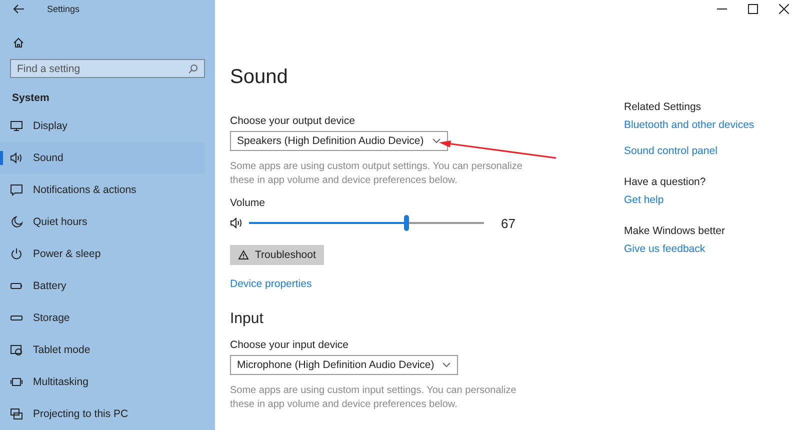  Describe the element at coordinates (16, 190) in the screenshot. I see `message-icon` at that location.